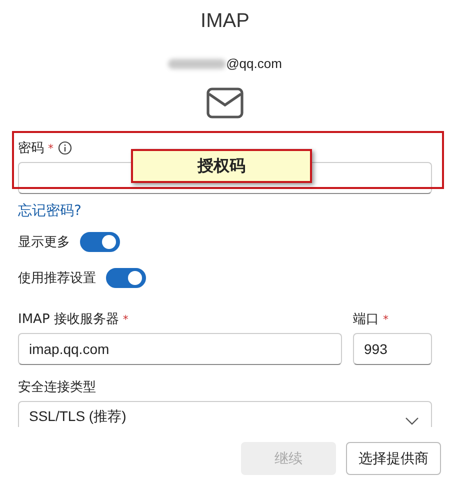 This screenshot has height=493, width=455. Describe the element at coordinates (412, 421) in the screenshot. I see `chevron-icon` at that location.